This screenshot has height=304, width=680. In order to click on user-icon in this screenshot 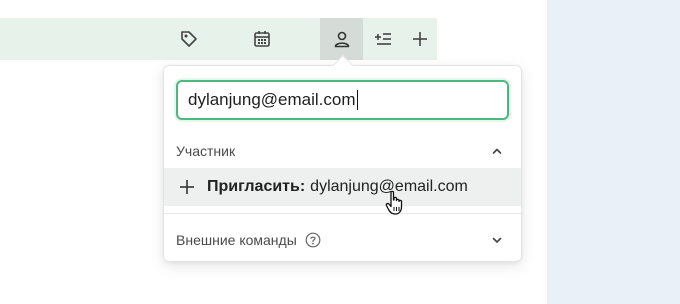, I will do `click(341, 39)`.